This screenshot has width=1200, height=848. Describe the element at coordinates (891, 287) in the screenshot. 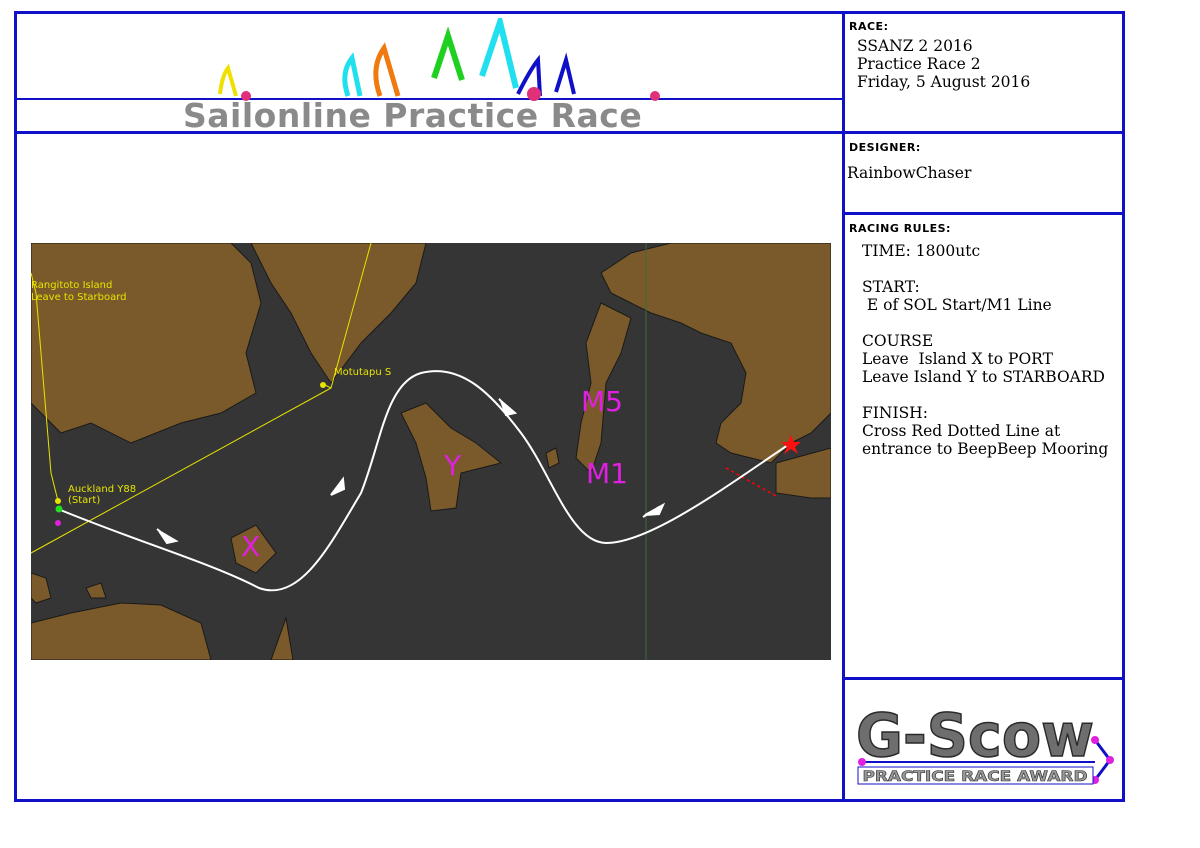

I see `rules-start-label: START:` at that location.